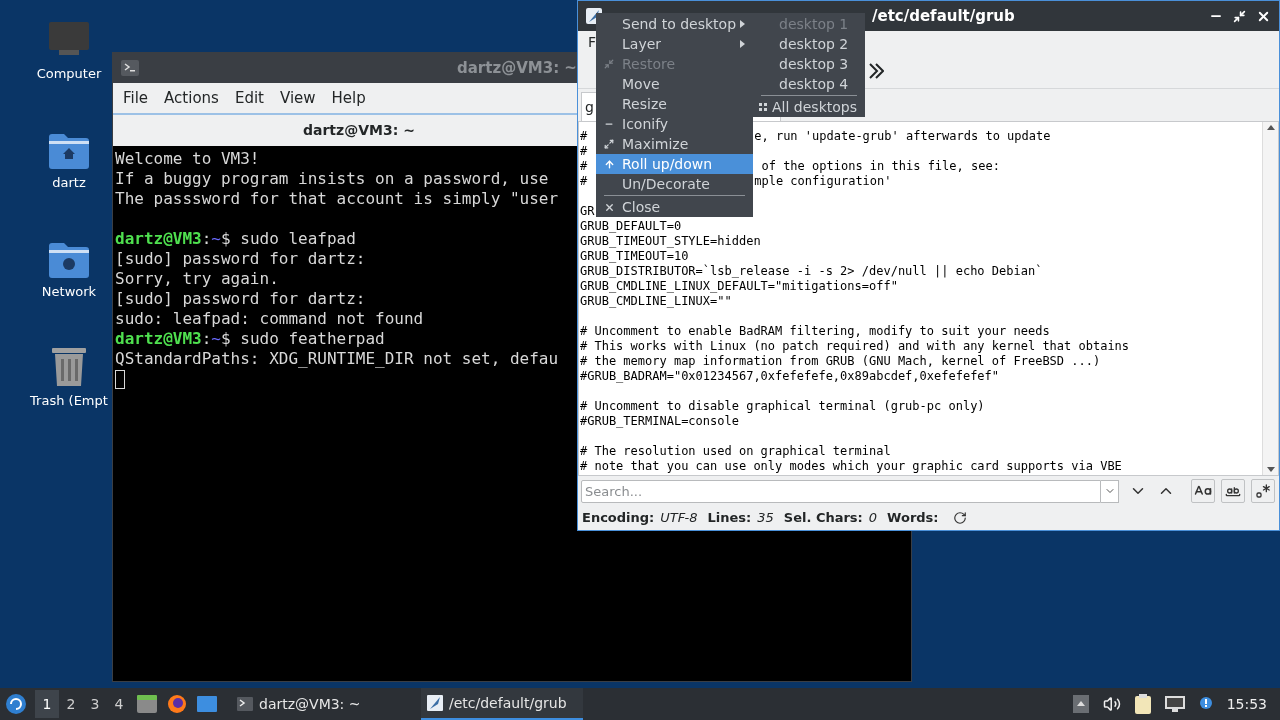 The width and height of the screenshot is (1280, 720). I want to click on menu-item: Un/Decorate, so click(674, 184).